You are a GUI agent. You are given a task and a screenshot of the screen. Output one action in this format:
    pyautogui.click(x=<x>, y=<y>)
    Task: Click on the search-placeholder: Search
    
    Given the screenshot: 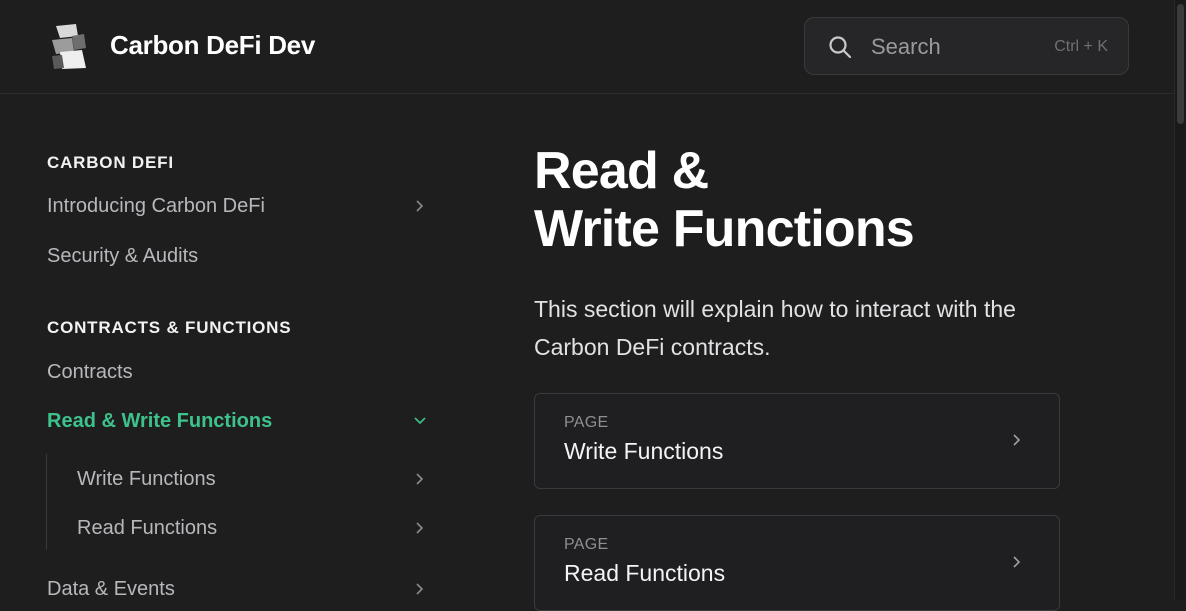 What is the action you would take?
    pyautogui.click(x=906, y=46)
    